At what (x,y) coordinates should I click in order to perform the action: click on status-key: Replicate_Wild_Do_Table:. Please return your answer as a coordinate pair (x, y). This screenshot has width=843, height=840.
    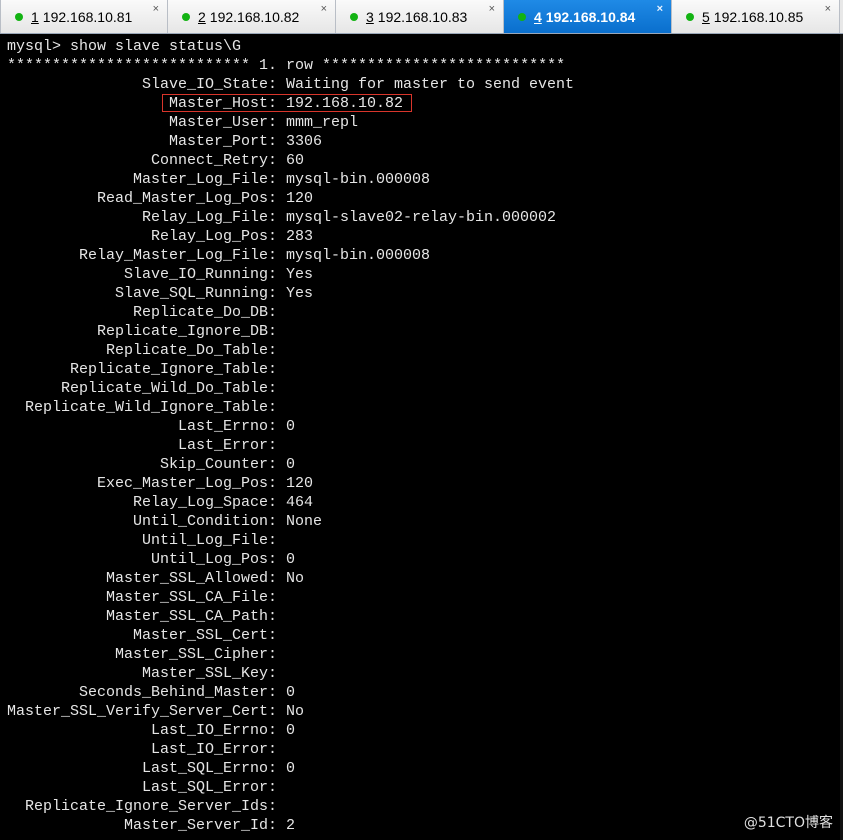
    Looking at the image, I should click on (168, 388).